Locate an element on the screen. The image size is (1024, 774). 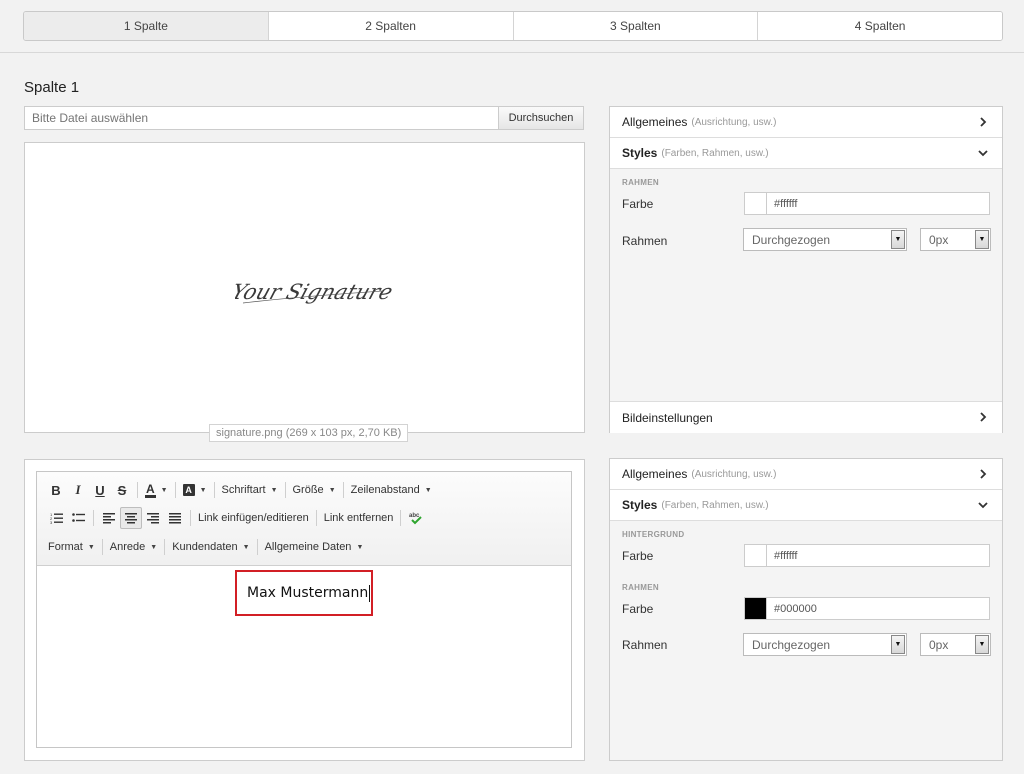
font-family-dropdown: Schriftart ▼ is located at coordinates (250, 490).